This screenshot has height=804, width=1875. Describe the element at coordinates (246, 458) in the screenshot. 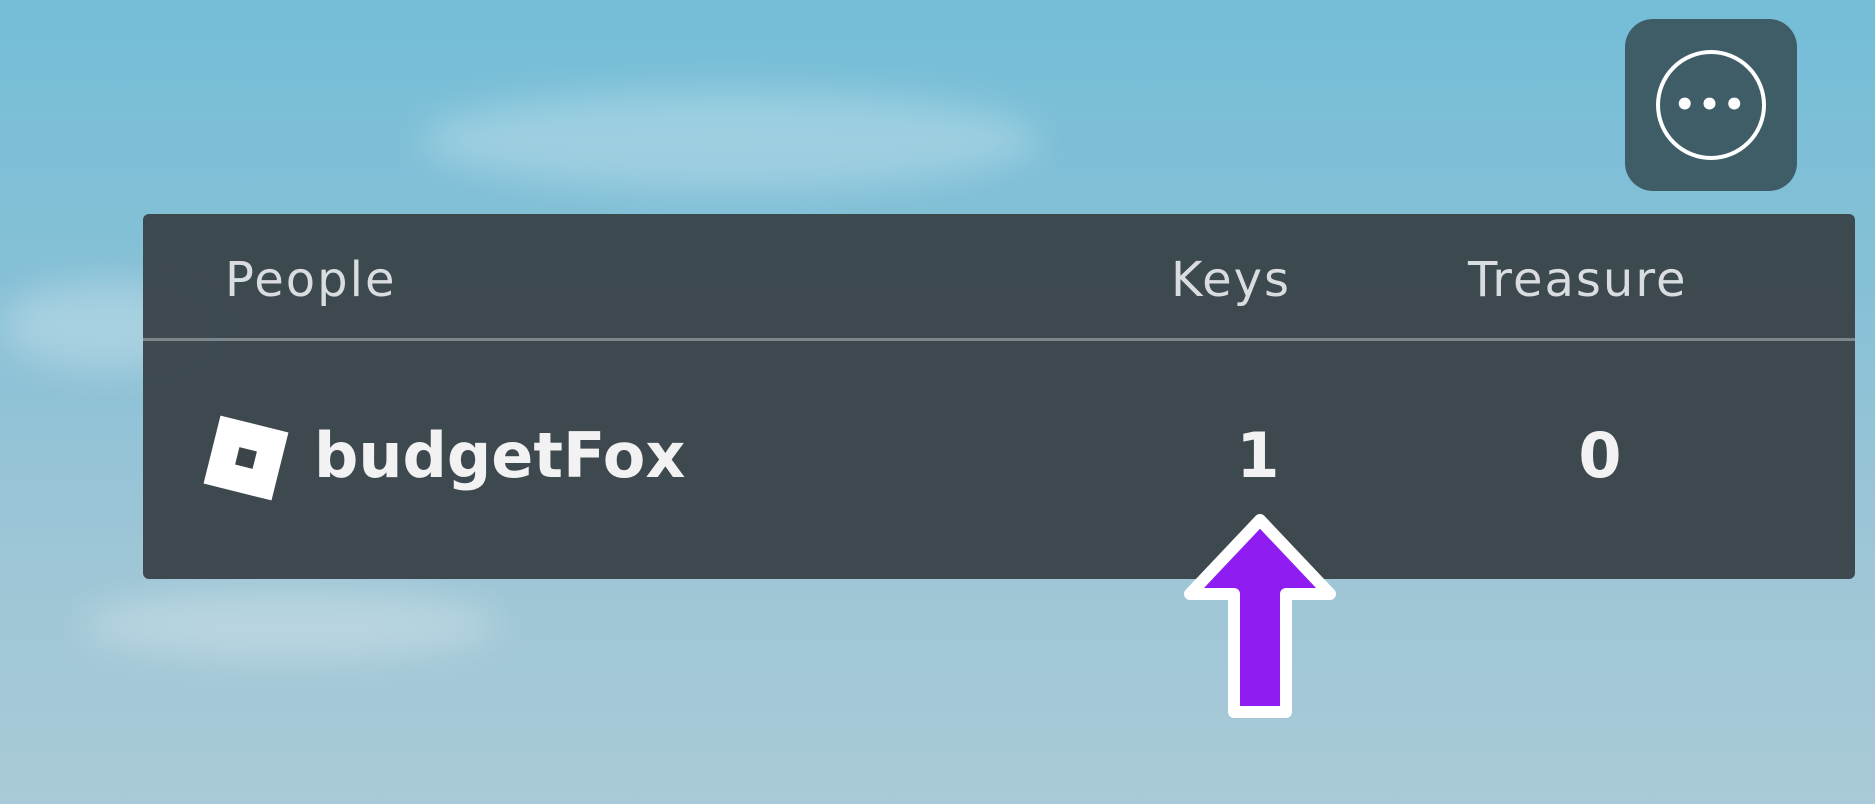

I see `roblox-logo-icon` at that location.